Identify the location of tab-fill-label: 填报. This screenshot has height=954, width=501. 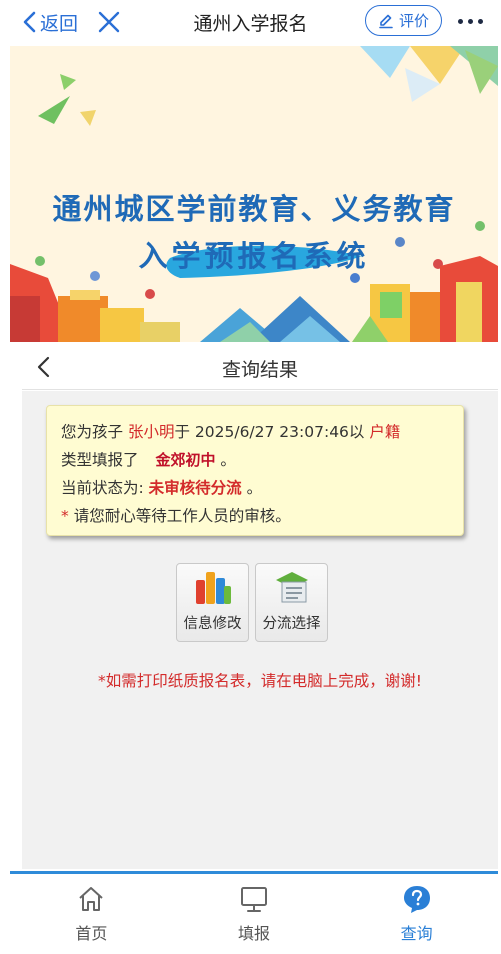
(254, 933).